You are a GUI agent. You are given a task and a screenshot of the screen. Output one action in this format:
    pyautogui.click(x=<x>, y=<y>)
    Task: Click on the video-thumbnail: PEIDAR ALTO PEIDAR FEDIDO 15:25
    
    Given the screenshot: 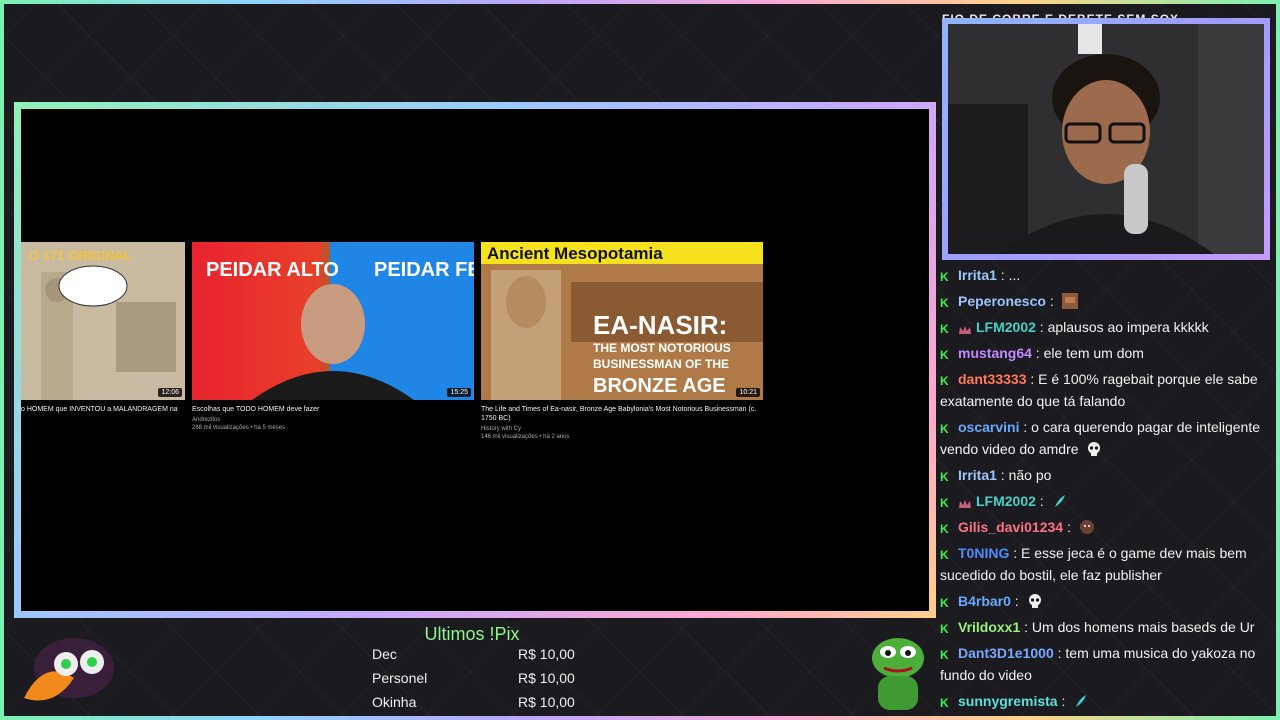 What is the action you would take?
    pyautogui.click(x=333, y=321)
    